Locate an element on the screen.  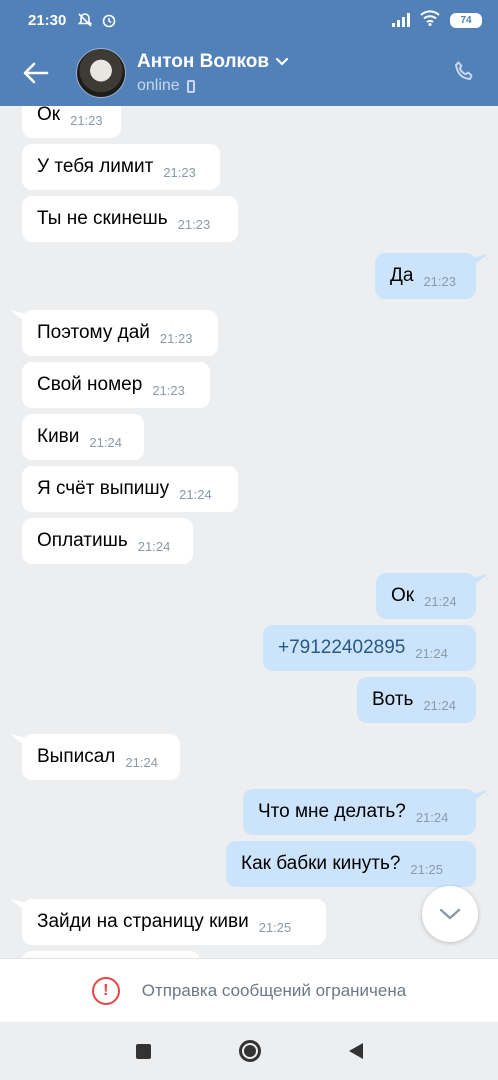
status-bar: 21:30 74 is located at coordinates (249, 20).